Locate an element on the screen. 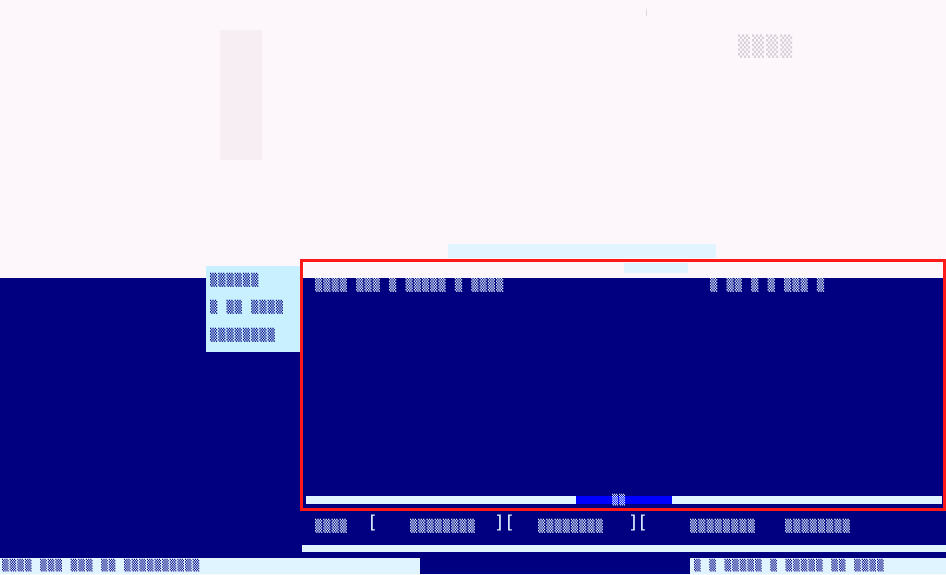 The height and width of the screenshot is (575, 946). top-marker: ⅰ is located at coordinates (646, 13).